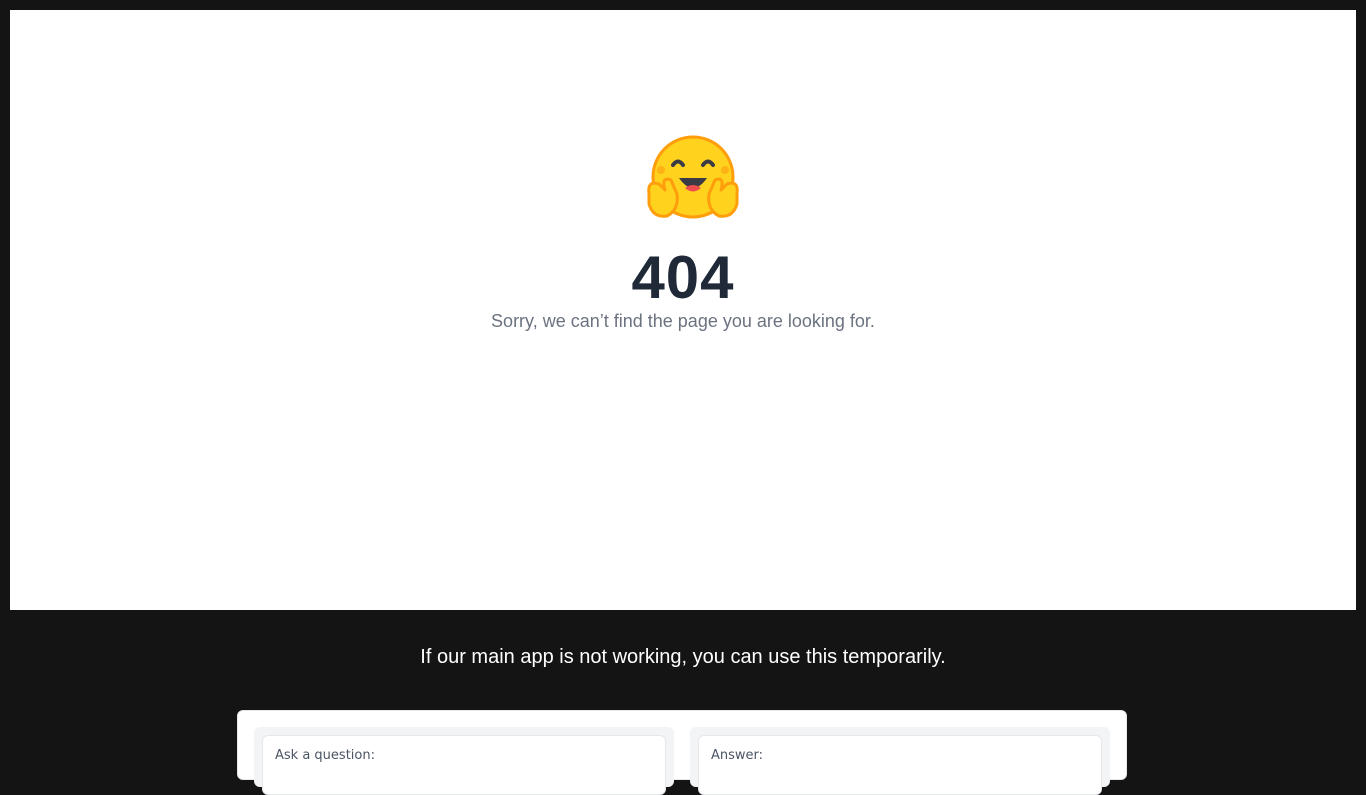 This screenshot has width=1366, height=795. Describe the element at coordinates (693, 177) in the screenshot. I see `hugging-face-icon` at that location.